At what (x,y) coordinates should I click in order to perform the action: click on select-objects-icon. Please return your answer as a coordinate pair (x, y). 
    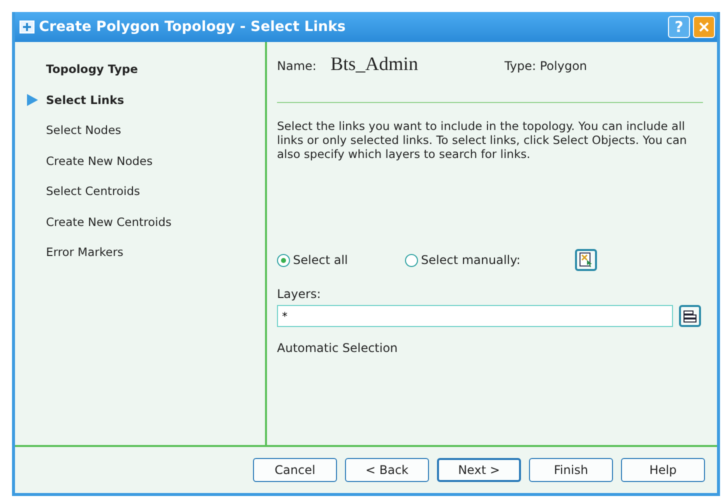
    Looking at the image, I should click on (586, 260).